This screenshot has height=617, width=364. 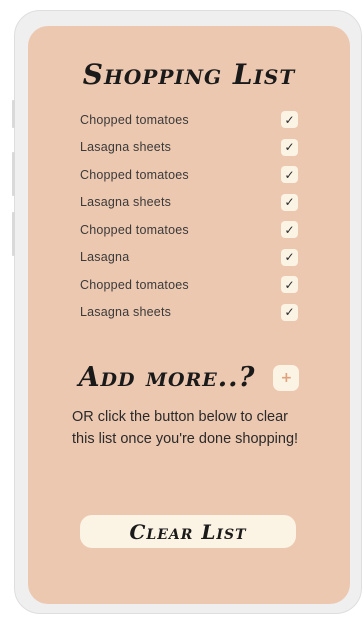 I want to click on list-item: Lasagna ✓, so click(x=189, y=258).